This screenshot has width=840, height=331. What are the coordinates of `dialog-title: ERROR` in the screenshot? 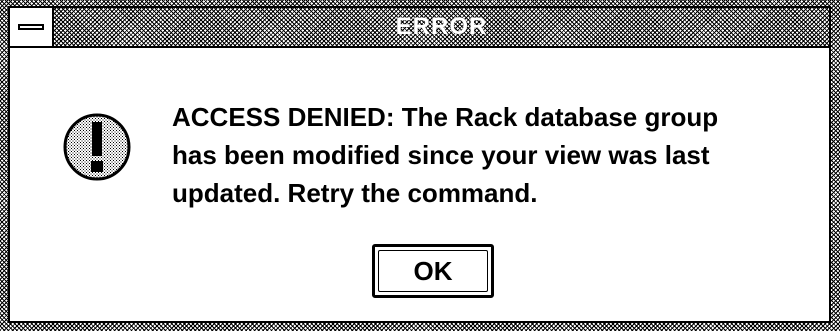 It's located at (441, 27).